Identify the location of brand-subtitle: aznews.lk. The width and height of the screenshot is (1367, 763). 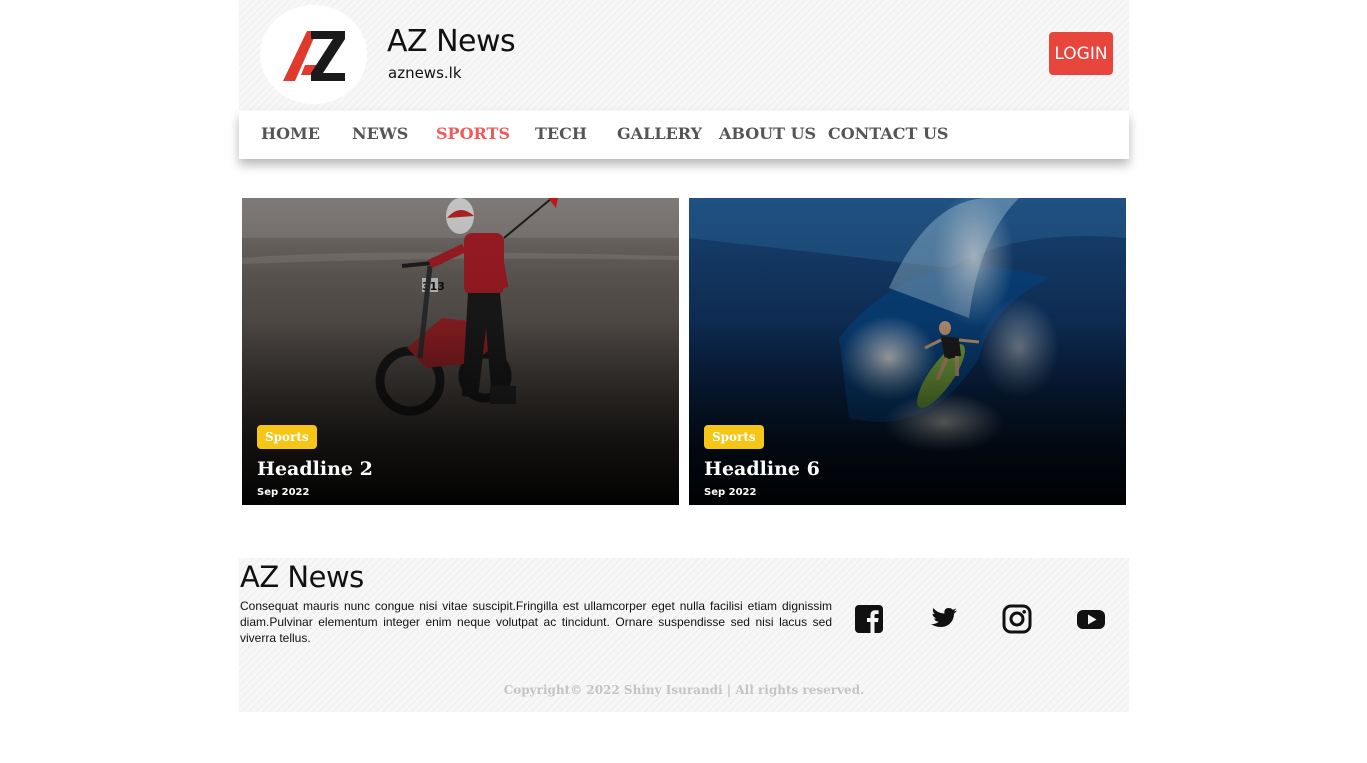
(425, 73).